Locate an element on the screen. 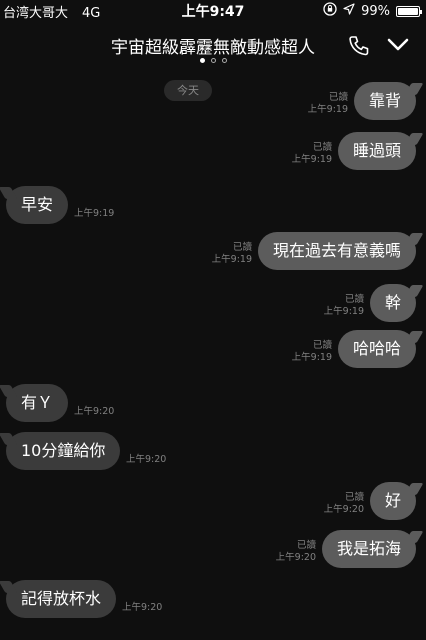 This screenshot has width=426, height=640. sent-message-bubble: 現在過去有意義嗎 is located at coordinates (336, 251).